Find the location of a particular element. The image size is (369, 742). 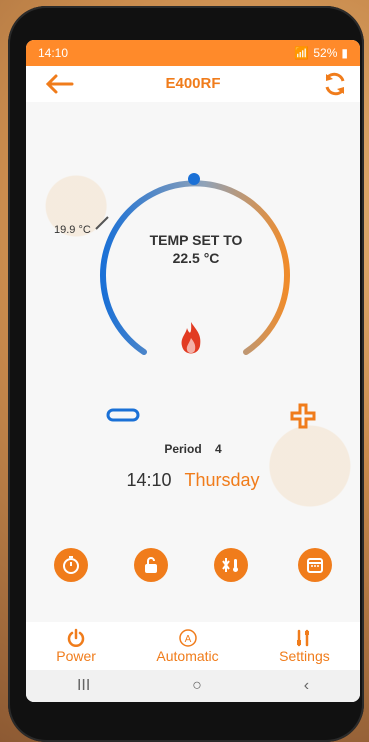

battery-icon: ▮ is located at coordinates (344, 53).